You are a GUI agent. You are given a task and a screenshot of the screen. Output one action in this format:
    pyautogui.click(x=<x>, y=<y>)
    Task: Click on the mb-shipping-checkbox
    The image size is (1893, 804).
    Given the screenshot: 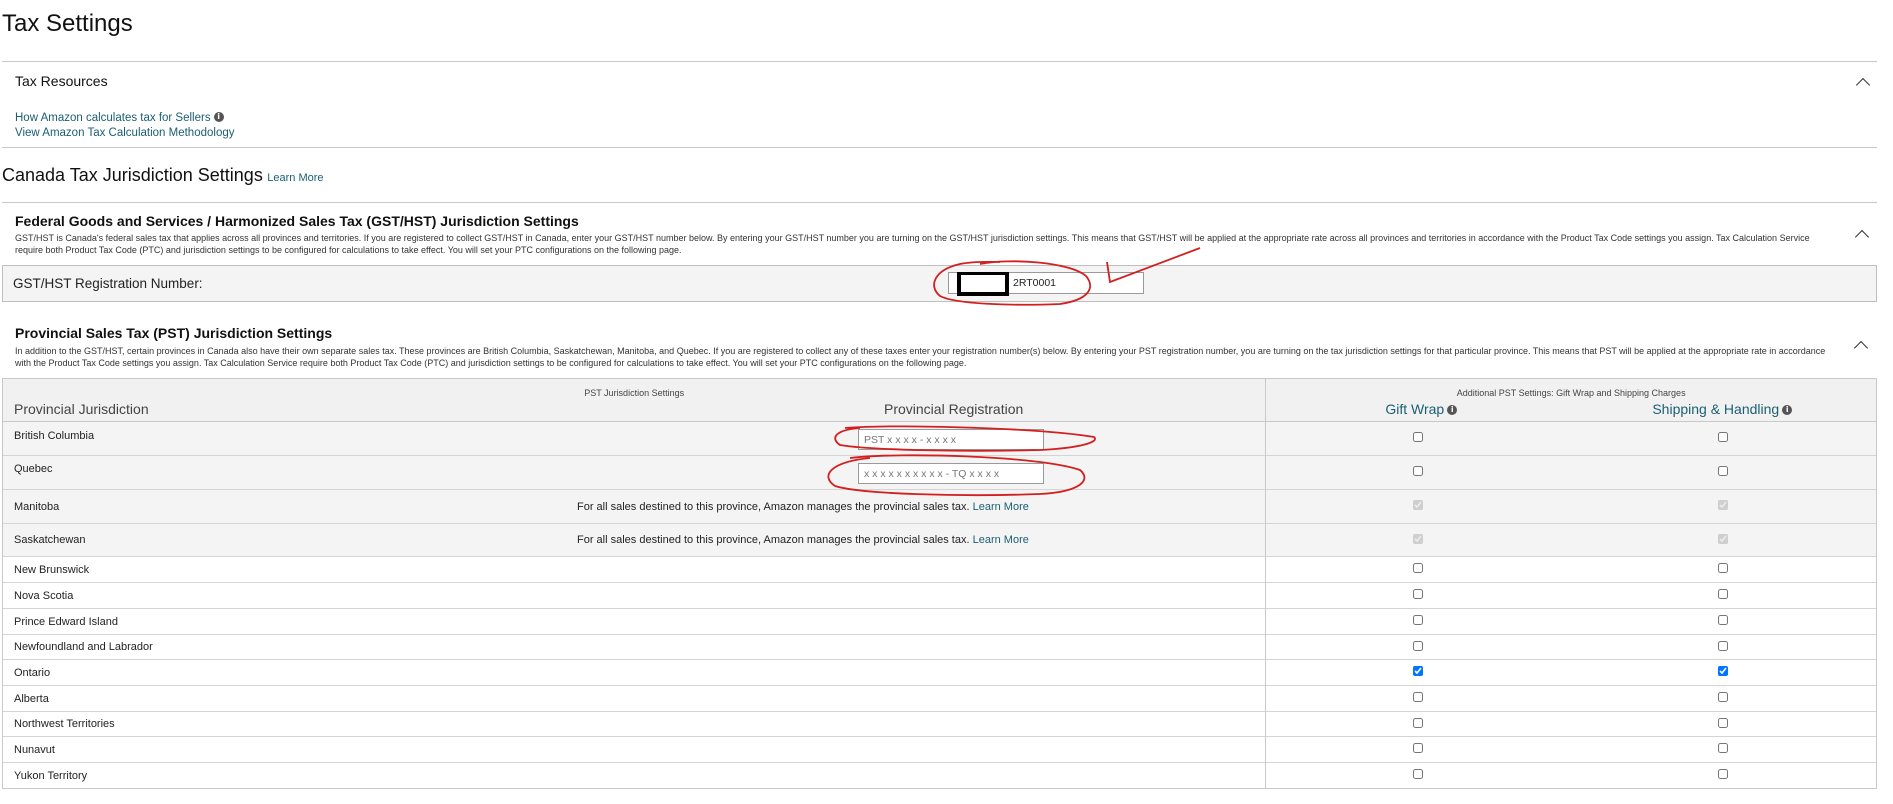 What is the action you would take?
    pyautogui.click(x=1723, y=505)
    